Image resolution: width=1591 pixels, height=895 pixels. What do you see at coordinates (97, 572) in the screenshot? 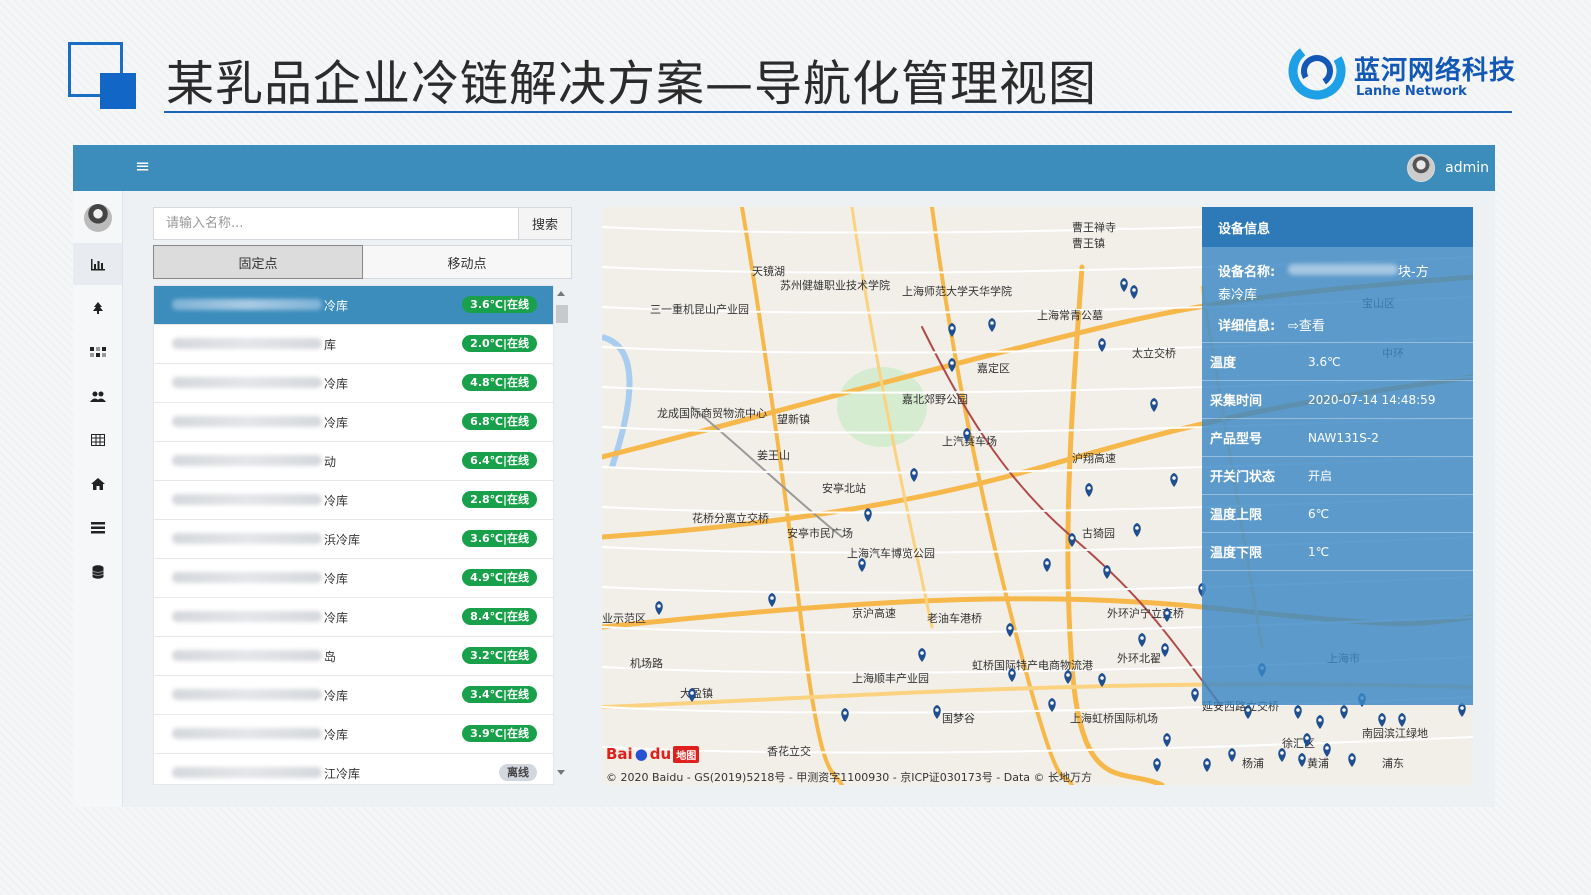
I see `sidebar-item-database` at bounding box center [97, 572].